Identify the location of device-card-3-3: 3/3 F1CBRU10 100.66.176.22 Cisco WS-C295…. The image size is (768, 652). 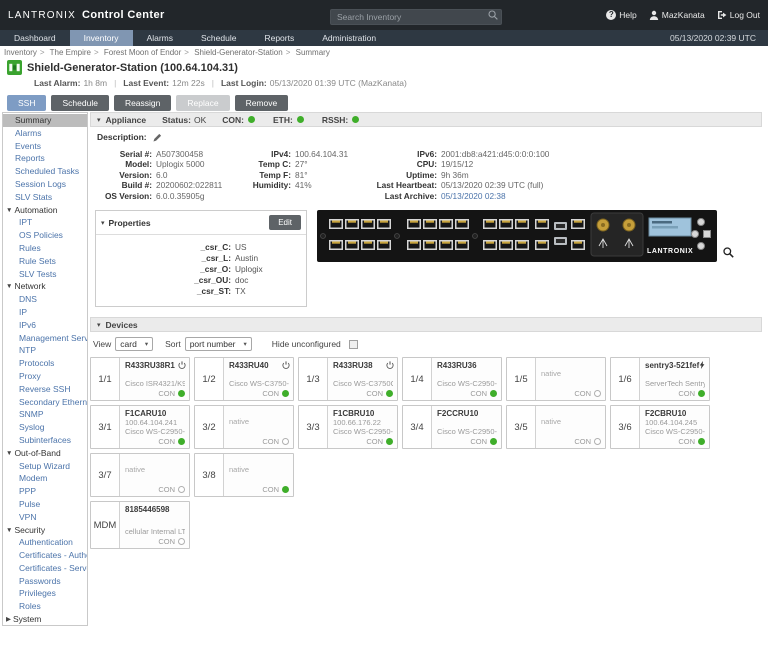
(348, 427).